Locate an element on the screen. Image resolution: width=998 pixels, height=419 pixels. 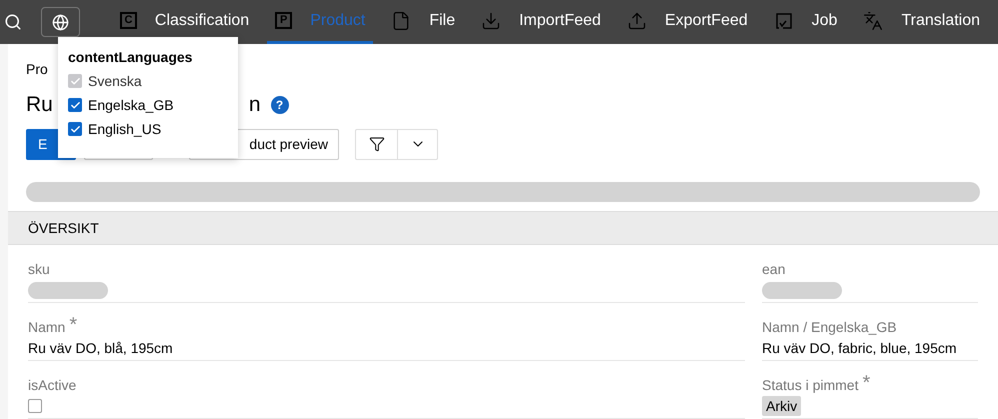
language-button is located at coordinates (60, 22).